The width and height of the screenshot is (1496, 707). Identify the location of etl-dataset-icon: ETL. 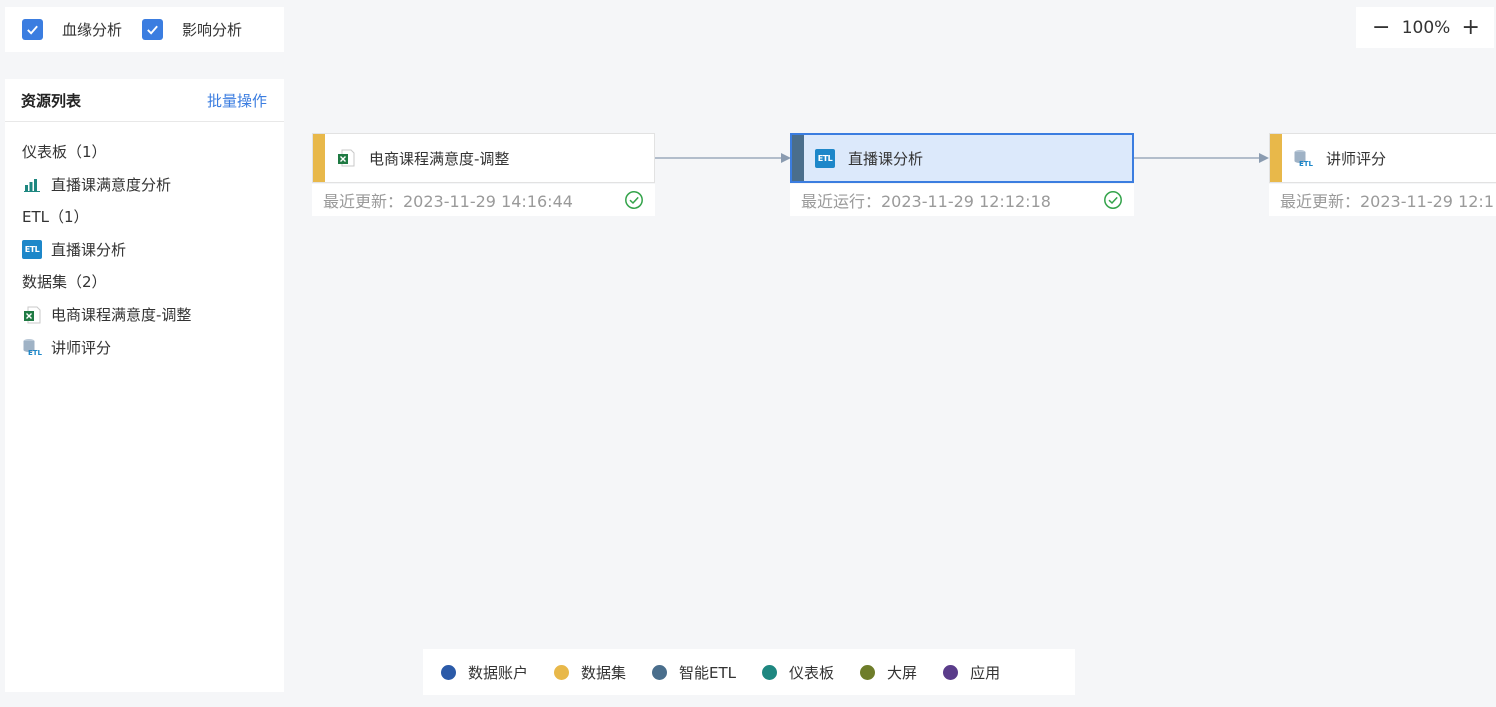
(1303, 158).